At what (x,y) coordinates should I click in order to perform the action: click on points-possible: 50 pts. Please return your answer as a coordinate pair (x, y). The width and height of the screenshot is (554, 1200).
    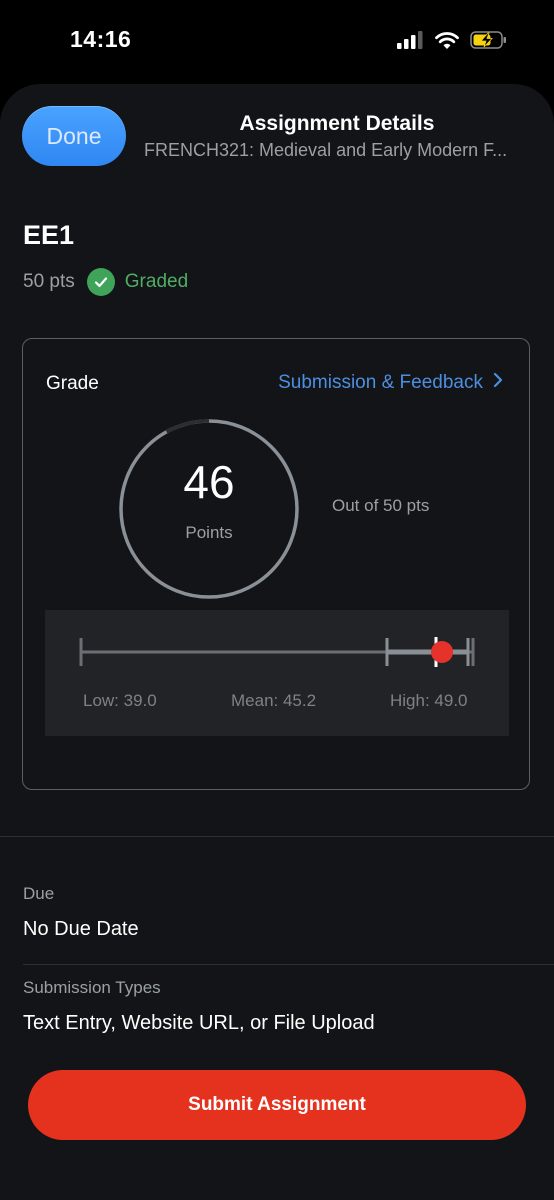
    Looking at the image, I should click on (49, 281).